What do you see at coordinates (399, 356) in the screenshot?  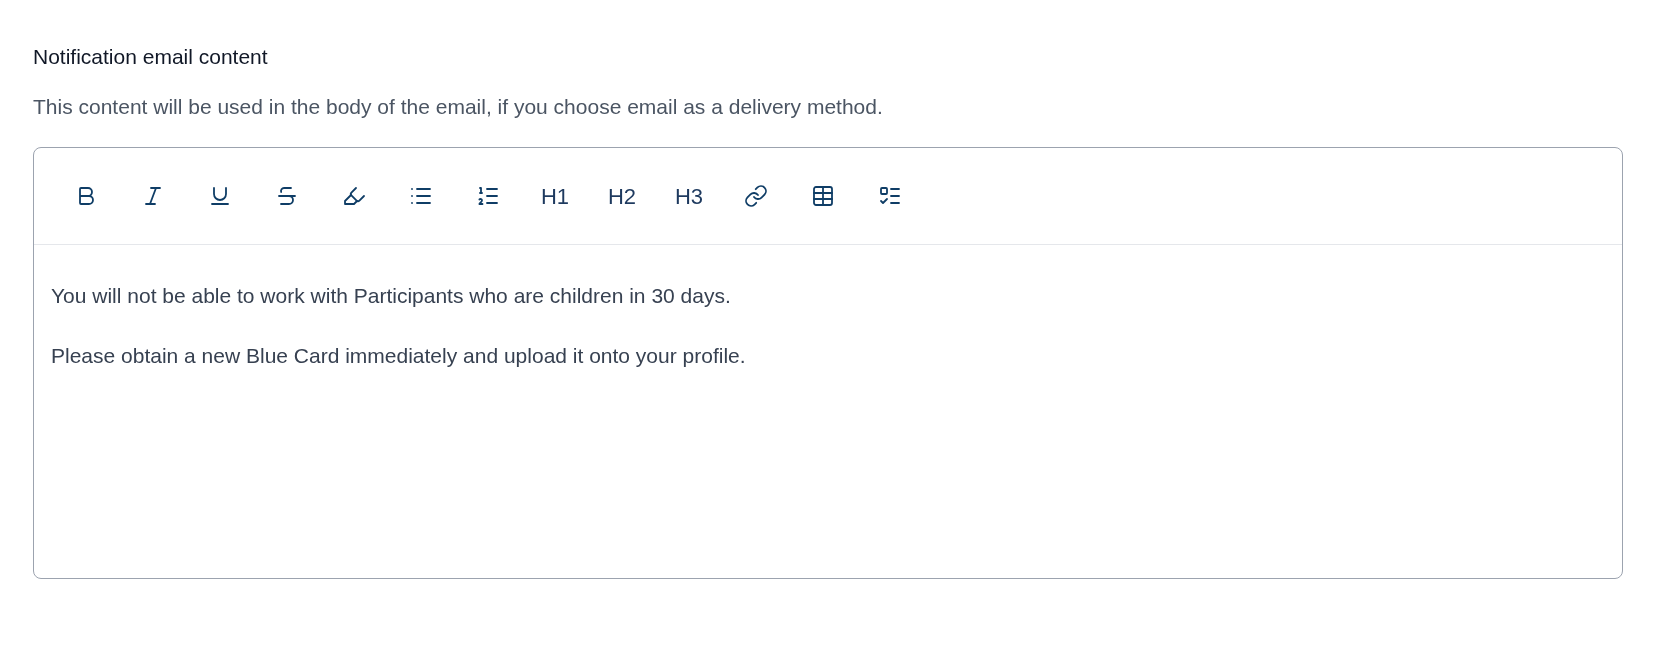 I see `paragraph: Please obtain a new Blue Card immediately and upload it onto your profile.` at bounding box center [399, 356].